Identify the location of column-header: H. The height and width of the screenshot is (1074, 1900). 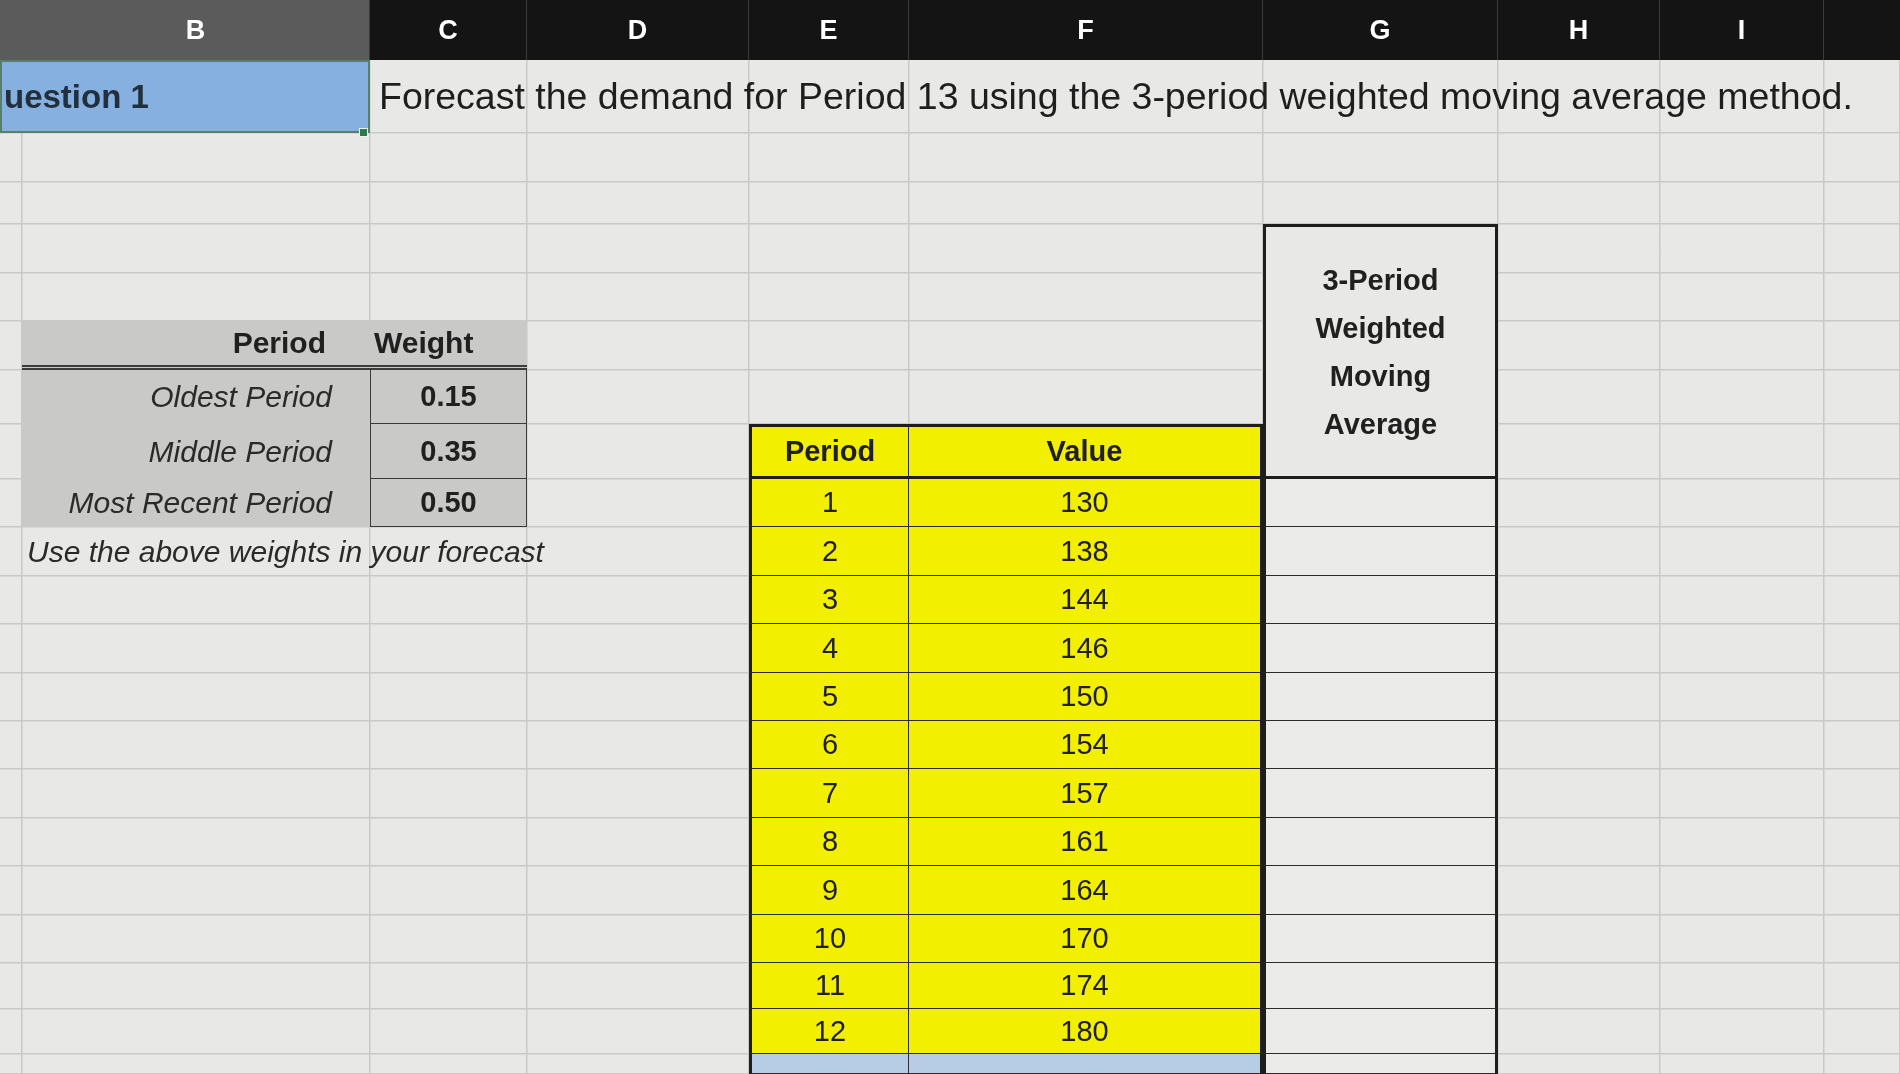
(1579, 30).